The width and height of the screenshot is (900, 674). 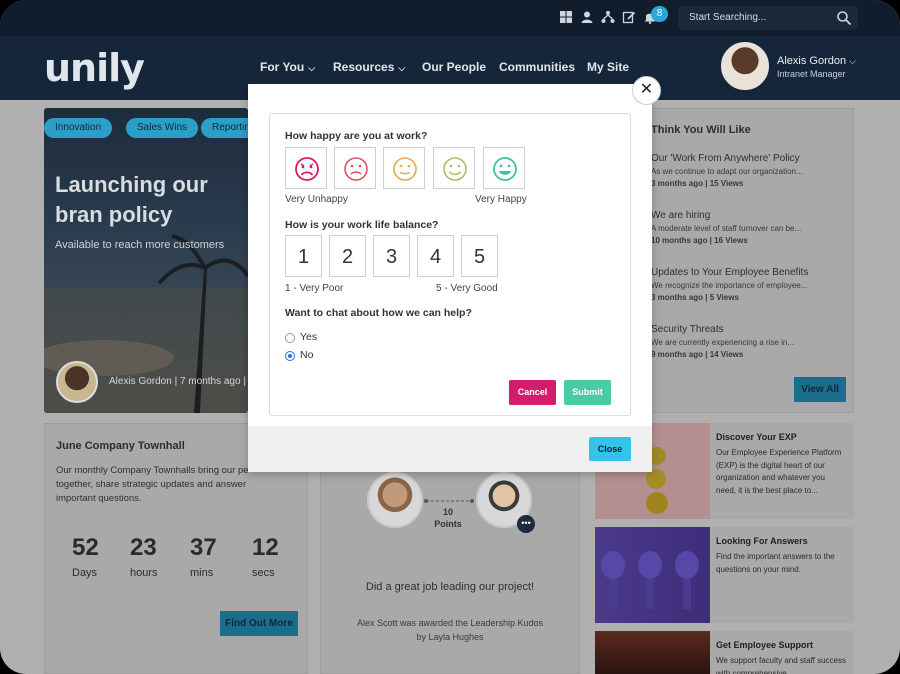 What do you see at coordinates (450, 587) in the screenshot?
I see `kudos-title: Did a great job leading our project!` at bounding box center [450, 587].